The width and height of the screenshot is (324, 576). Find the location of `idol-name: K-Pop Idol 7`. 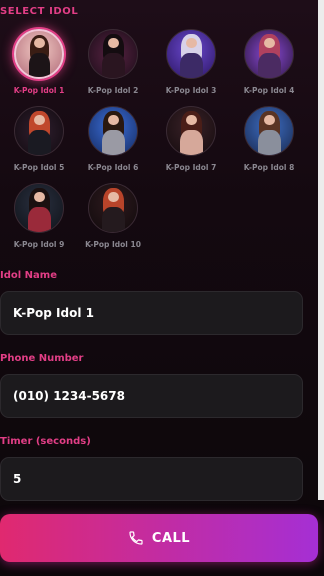

idol-name: K-Pop Idol 7 is located at coordinates (191, 167).